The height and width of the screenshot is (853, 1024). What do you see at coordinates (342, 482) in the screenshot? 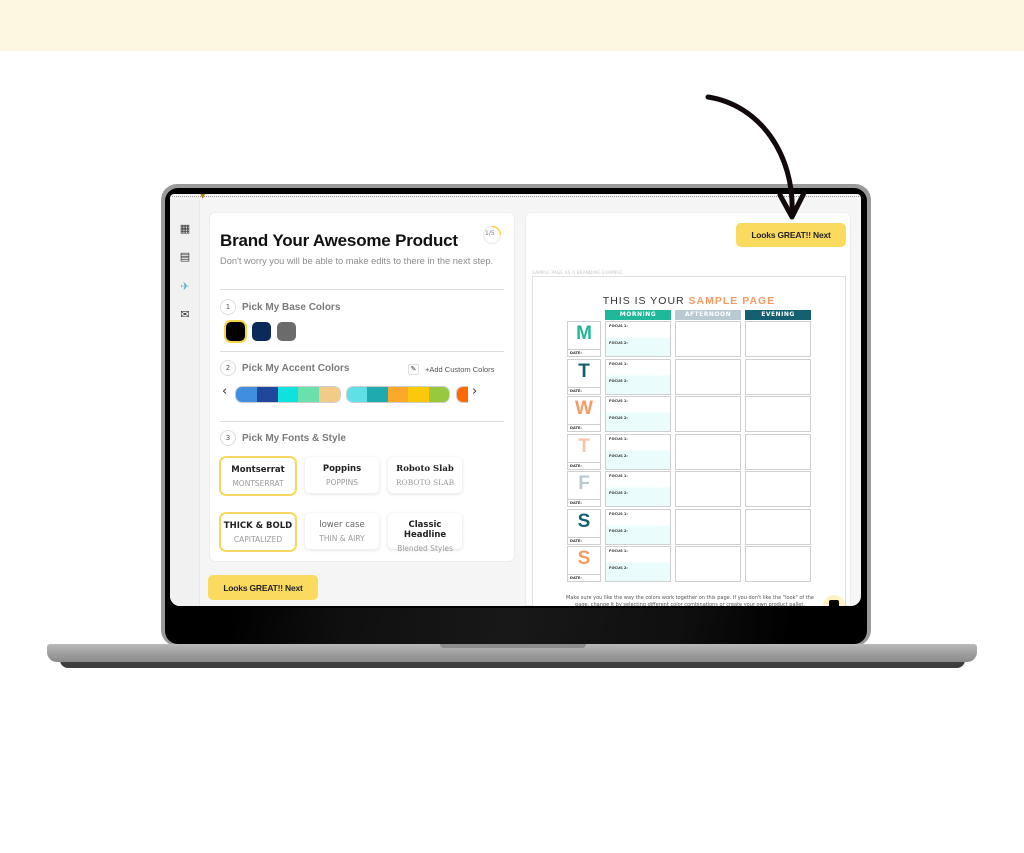
I see `font-option-sample: POPPINS` at bounding box center [342, 482].